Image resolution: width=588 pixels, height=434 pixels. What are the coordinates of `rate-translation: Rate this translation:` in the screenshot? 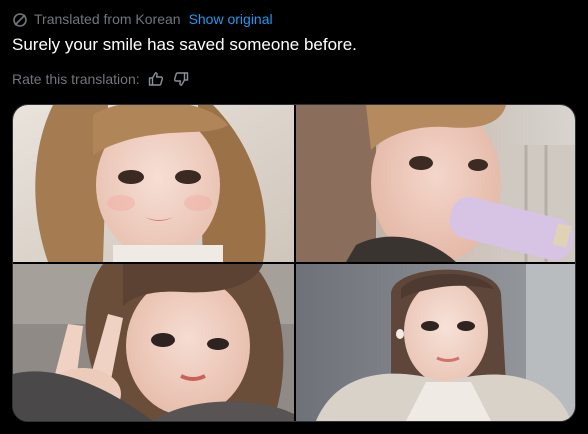 It's located at (101, 79).